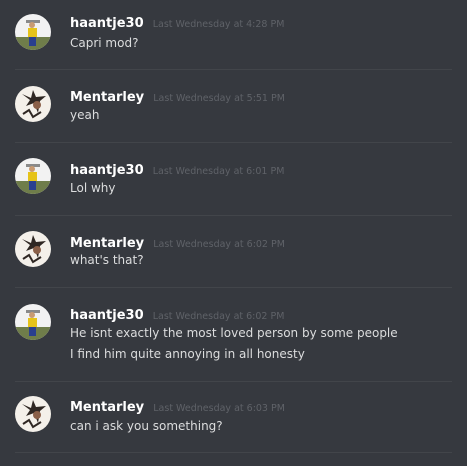 The width and height of the screenshot is (467, 466). I want to click on message-header: Mentarley Last Wednesday at 5:51 PM, so click(177, 97).